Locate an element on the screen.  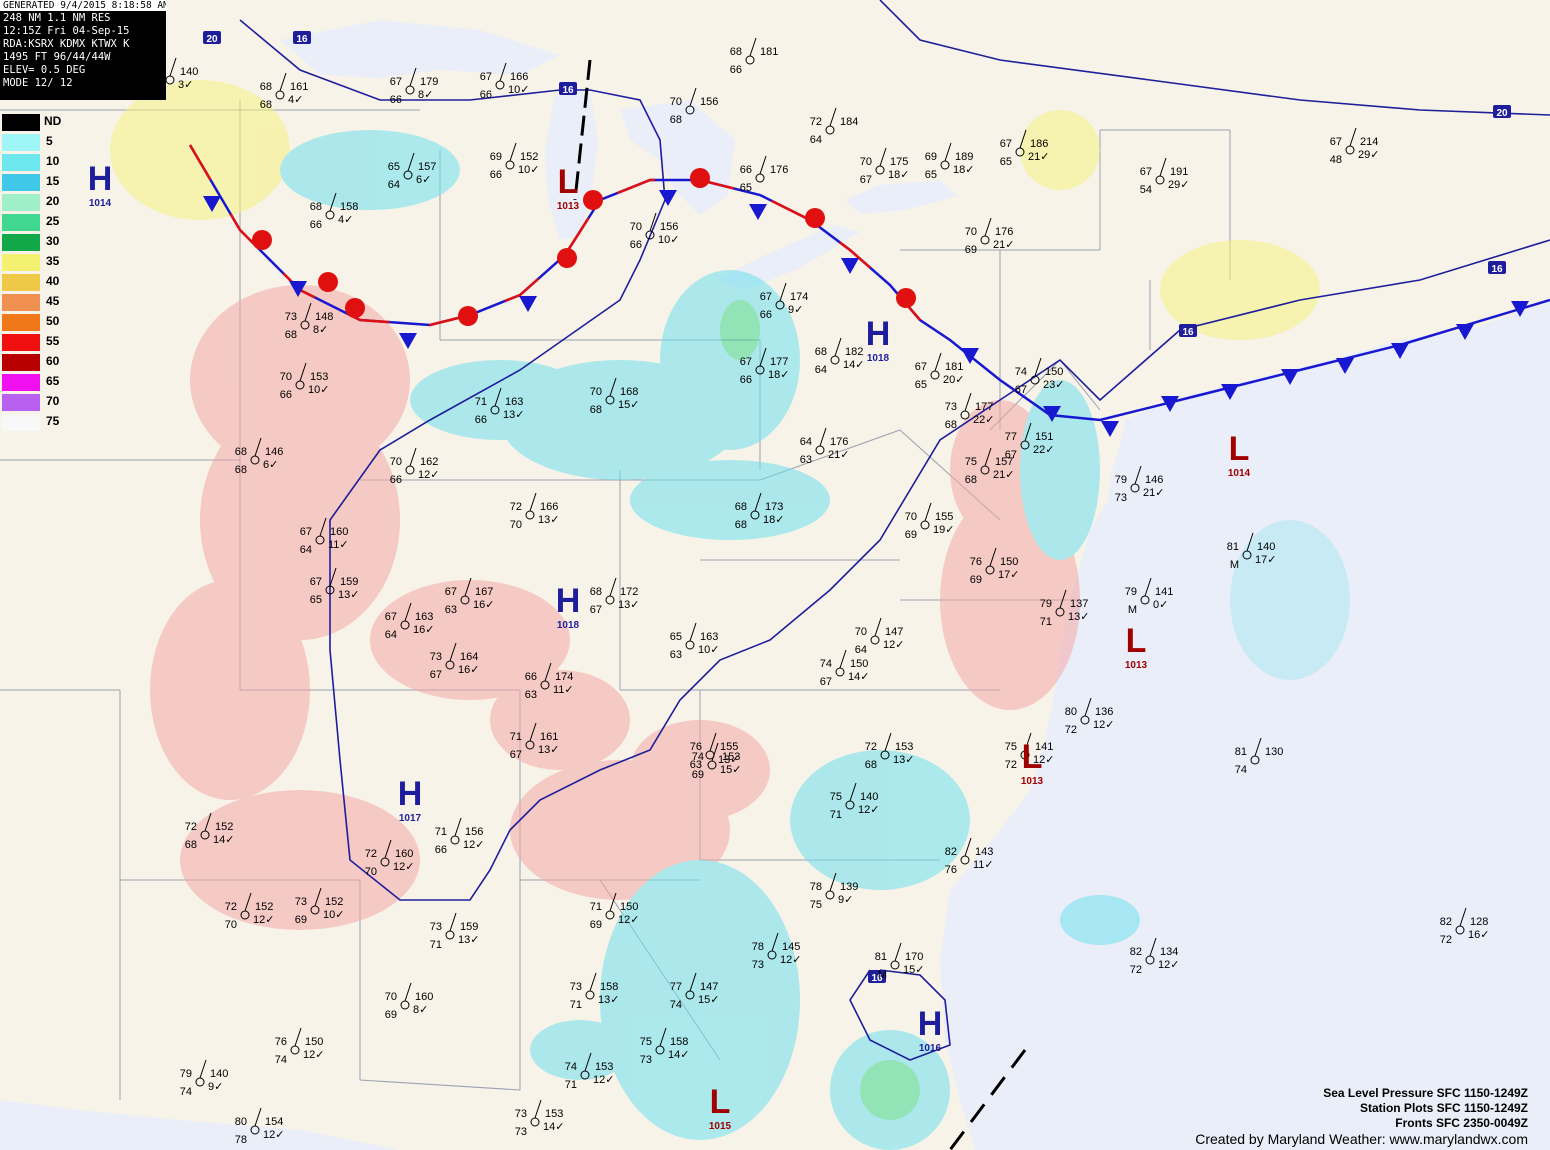
station-pressure: 153 is located at coordinates (904, 747).